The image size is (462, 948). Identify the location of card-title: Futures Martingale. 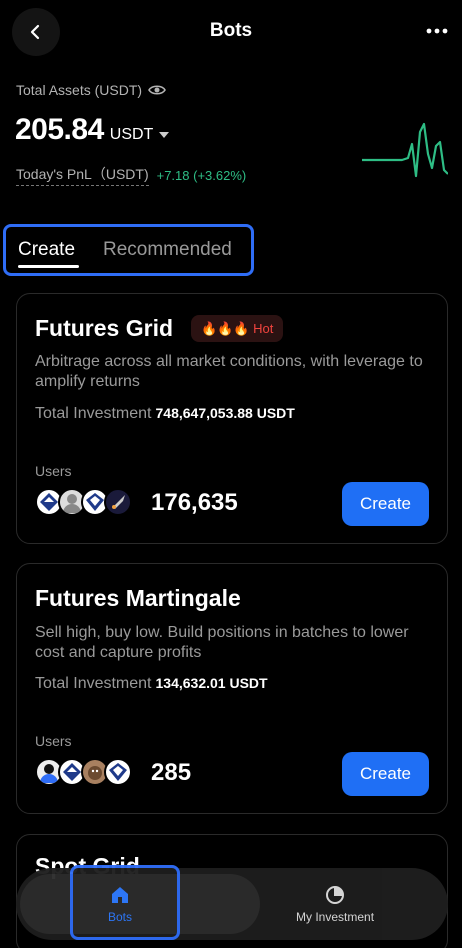
(138, 598).